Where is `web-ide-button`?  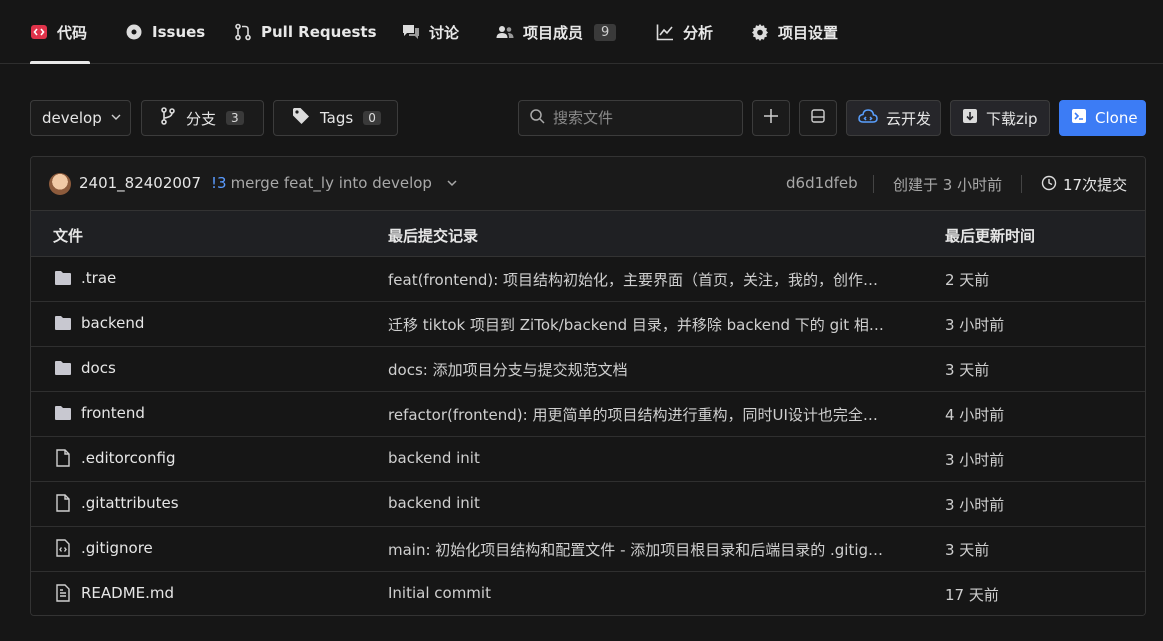 web-ide-button is located at coordinates (818, 118).